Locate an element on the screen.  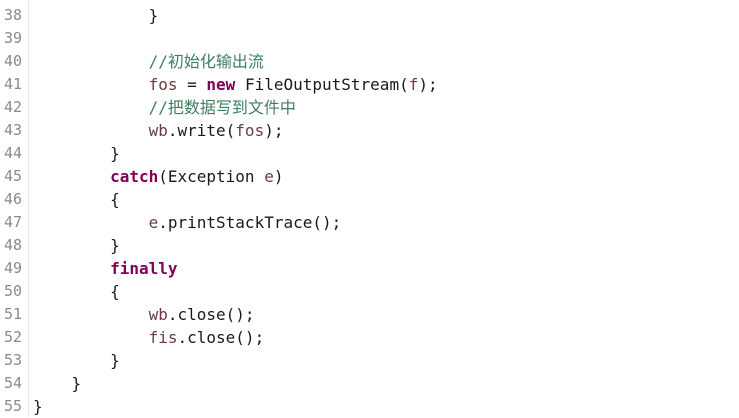
variable-token: fis is located at coordinates (163, 337).